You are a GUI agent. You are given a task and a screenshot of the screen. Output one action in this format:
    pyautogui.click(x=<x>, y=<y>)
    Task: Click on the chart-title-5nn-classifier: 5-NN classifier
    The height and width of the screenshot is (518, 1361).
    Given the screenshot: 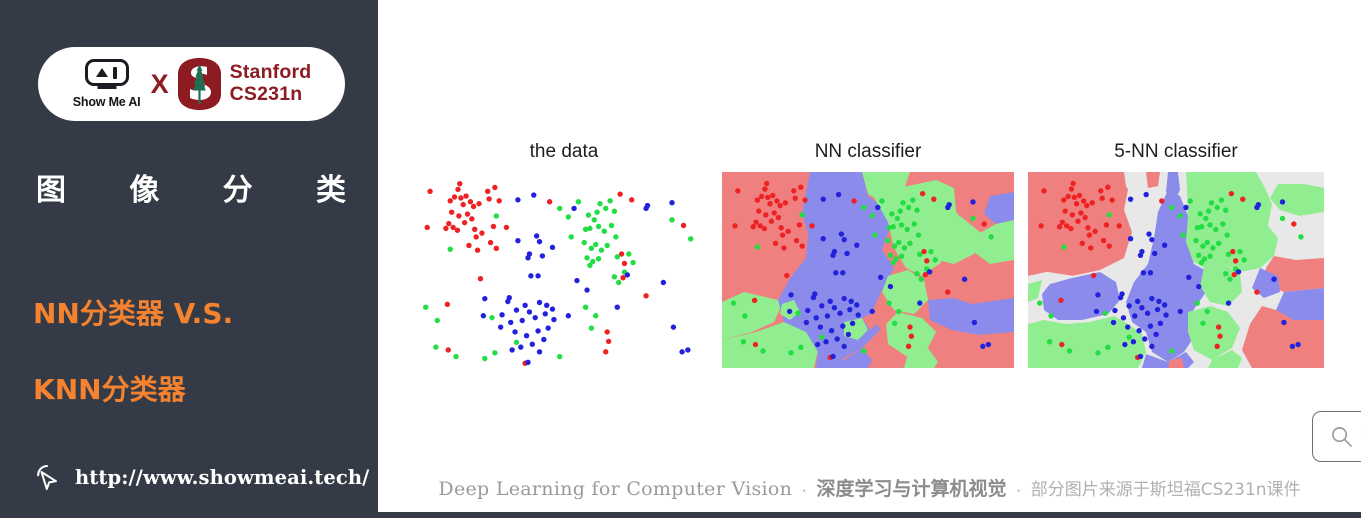 What is the action you would take?
    pyautogui.click(x=1176, y=151)
    